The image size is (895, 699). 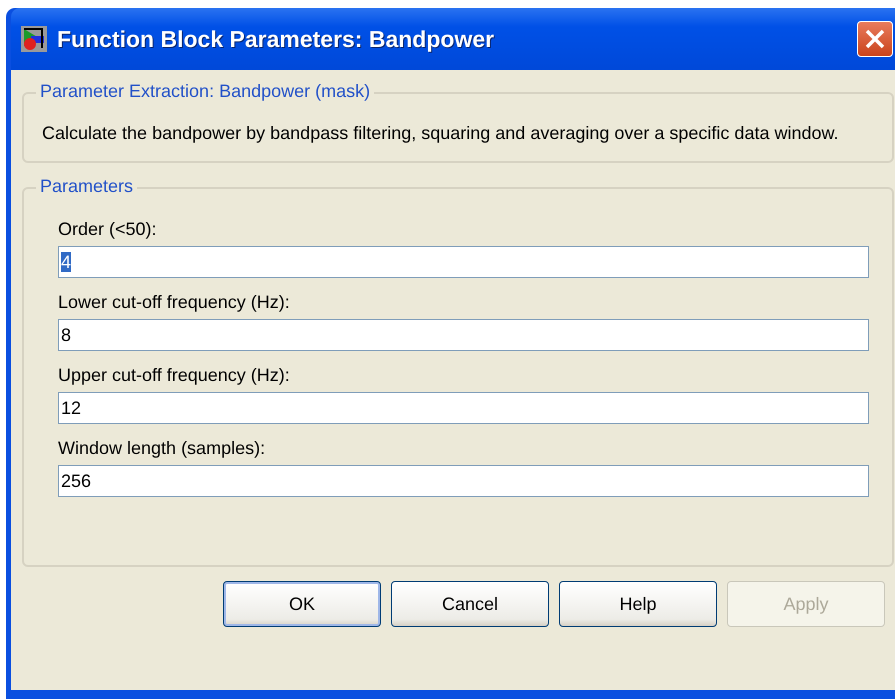 What do you see at coordinates (174, 375) in the screenshot?
I see `field-label: Upper cut-off frequency (Hz):` at bounding box center [174, 375].